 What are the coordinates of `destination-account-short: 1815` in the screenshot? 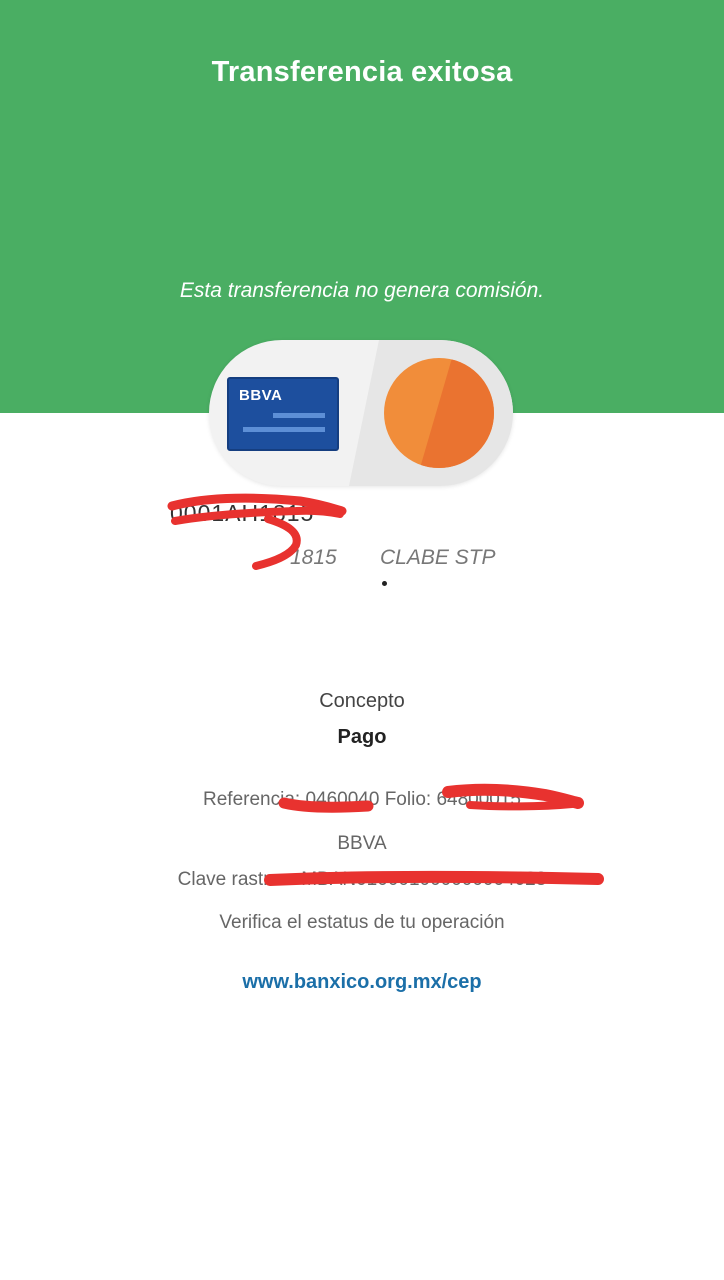 It's located at (313, 557).